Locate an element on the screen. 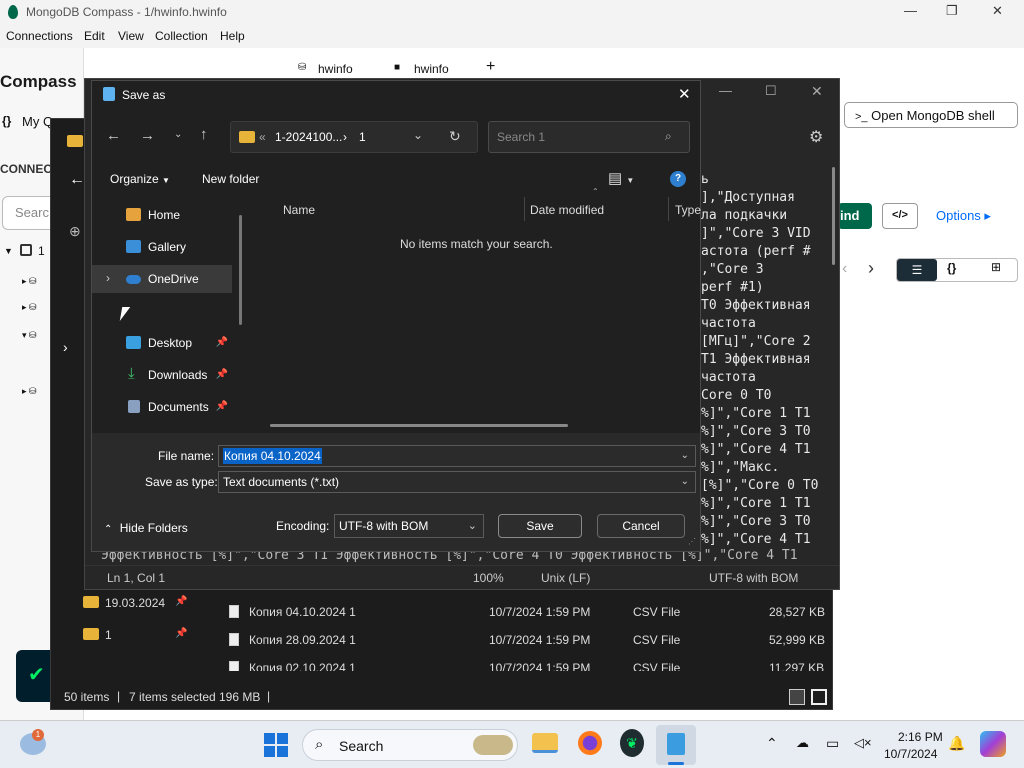 This screenshot has width=1024, height=768. sidebar-item-1: 1 📌 is located at coordinates (138, 635).